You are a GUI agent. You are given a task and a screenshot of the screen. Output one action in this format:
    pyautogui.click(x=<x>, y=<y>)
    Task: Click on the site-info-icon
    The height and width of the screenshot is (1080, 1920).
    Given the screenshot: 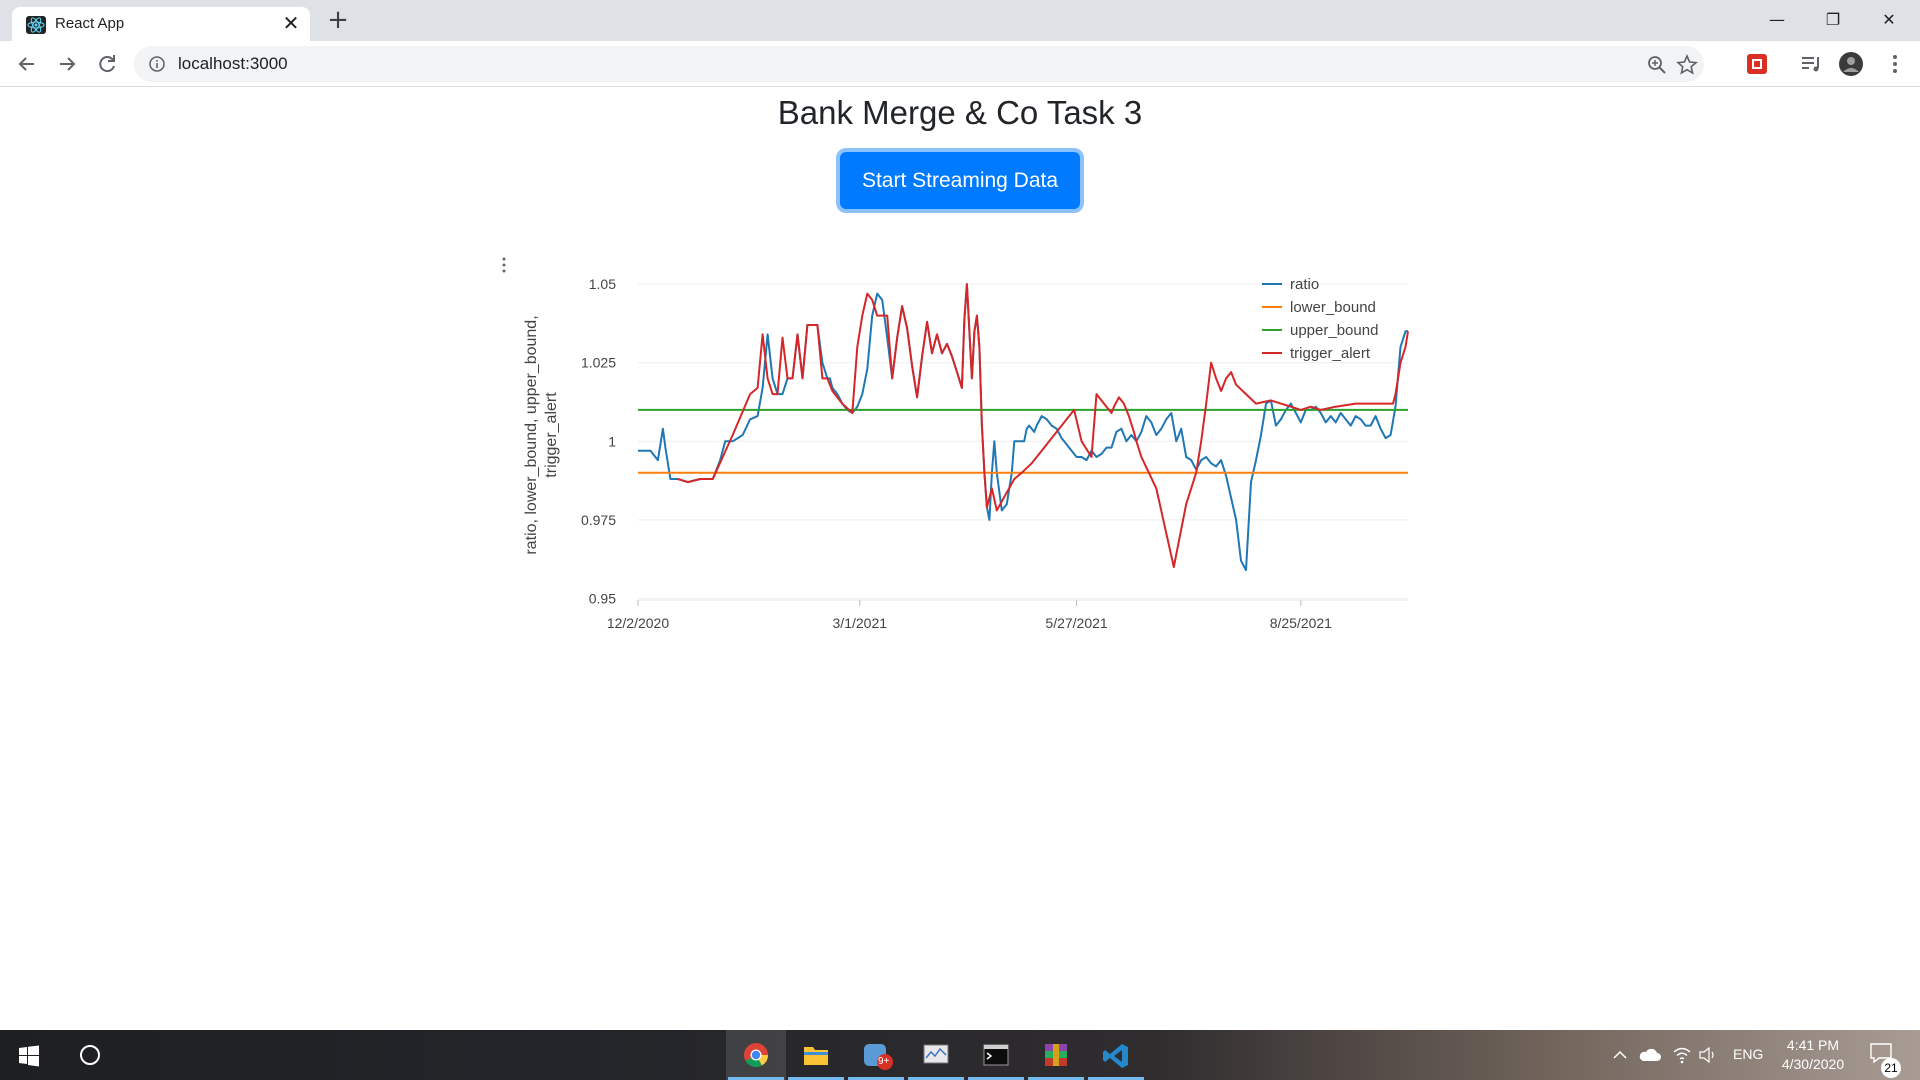 What is the action you would take?
    pyautogui.click(x=157, y=64)
    